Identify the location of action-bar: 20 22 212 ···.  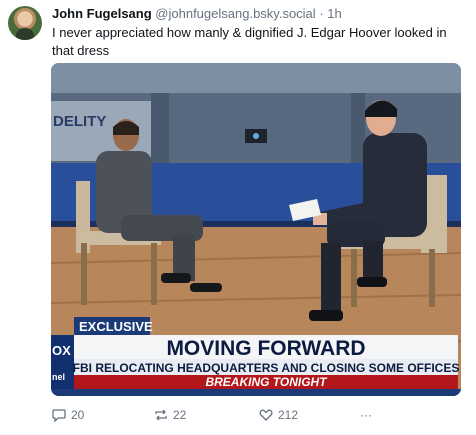
(232, 418).